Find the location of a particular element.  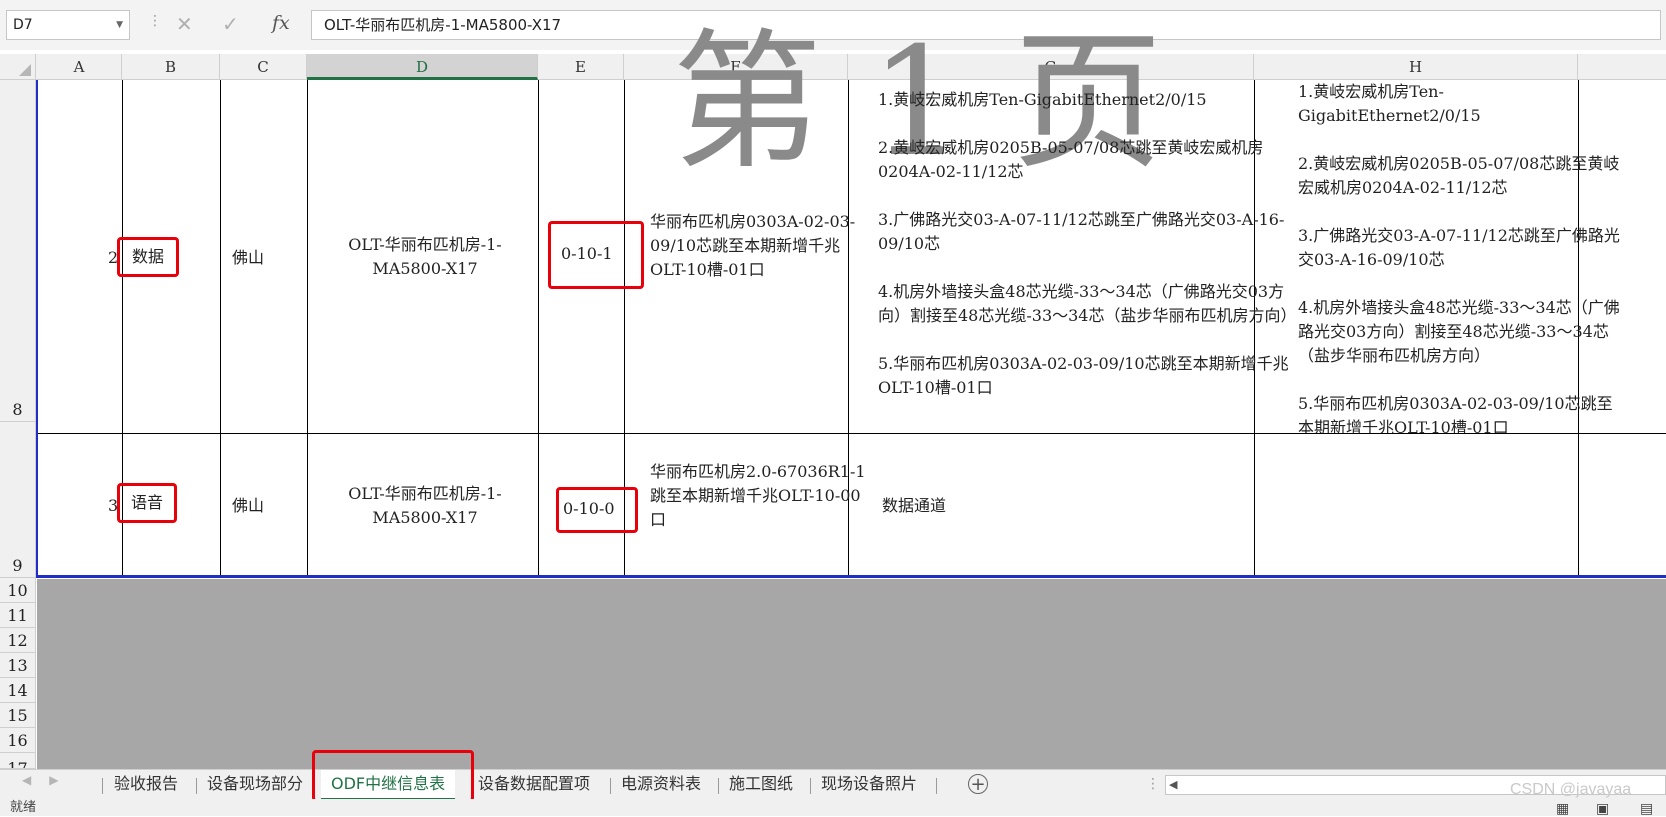

scroll-left-icon: ◀ is located at coordinates (1173, 784).